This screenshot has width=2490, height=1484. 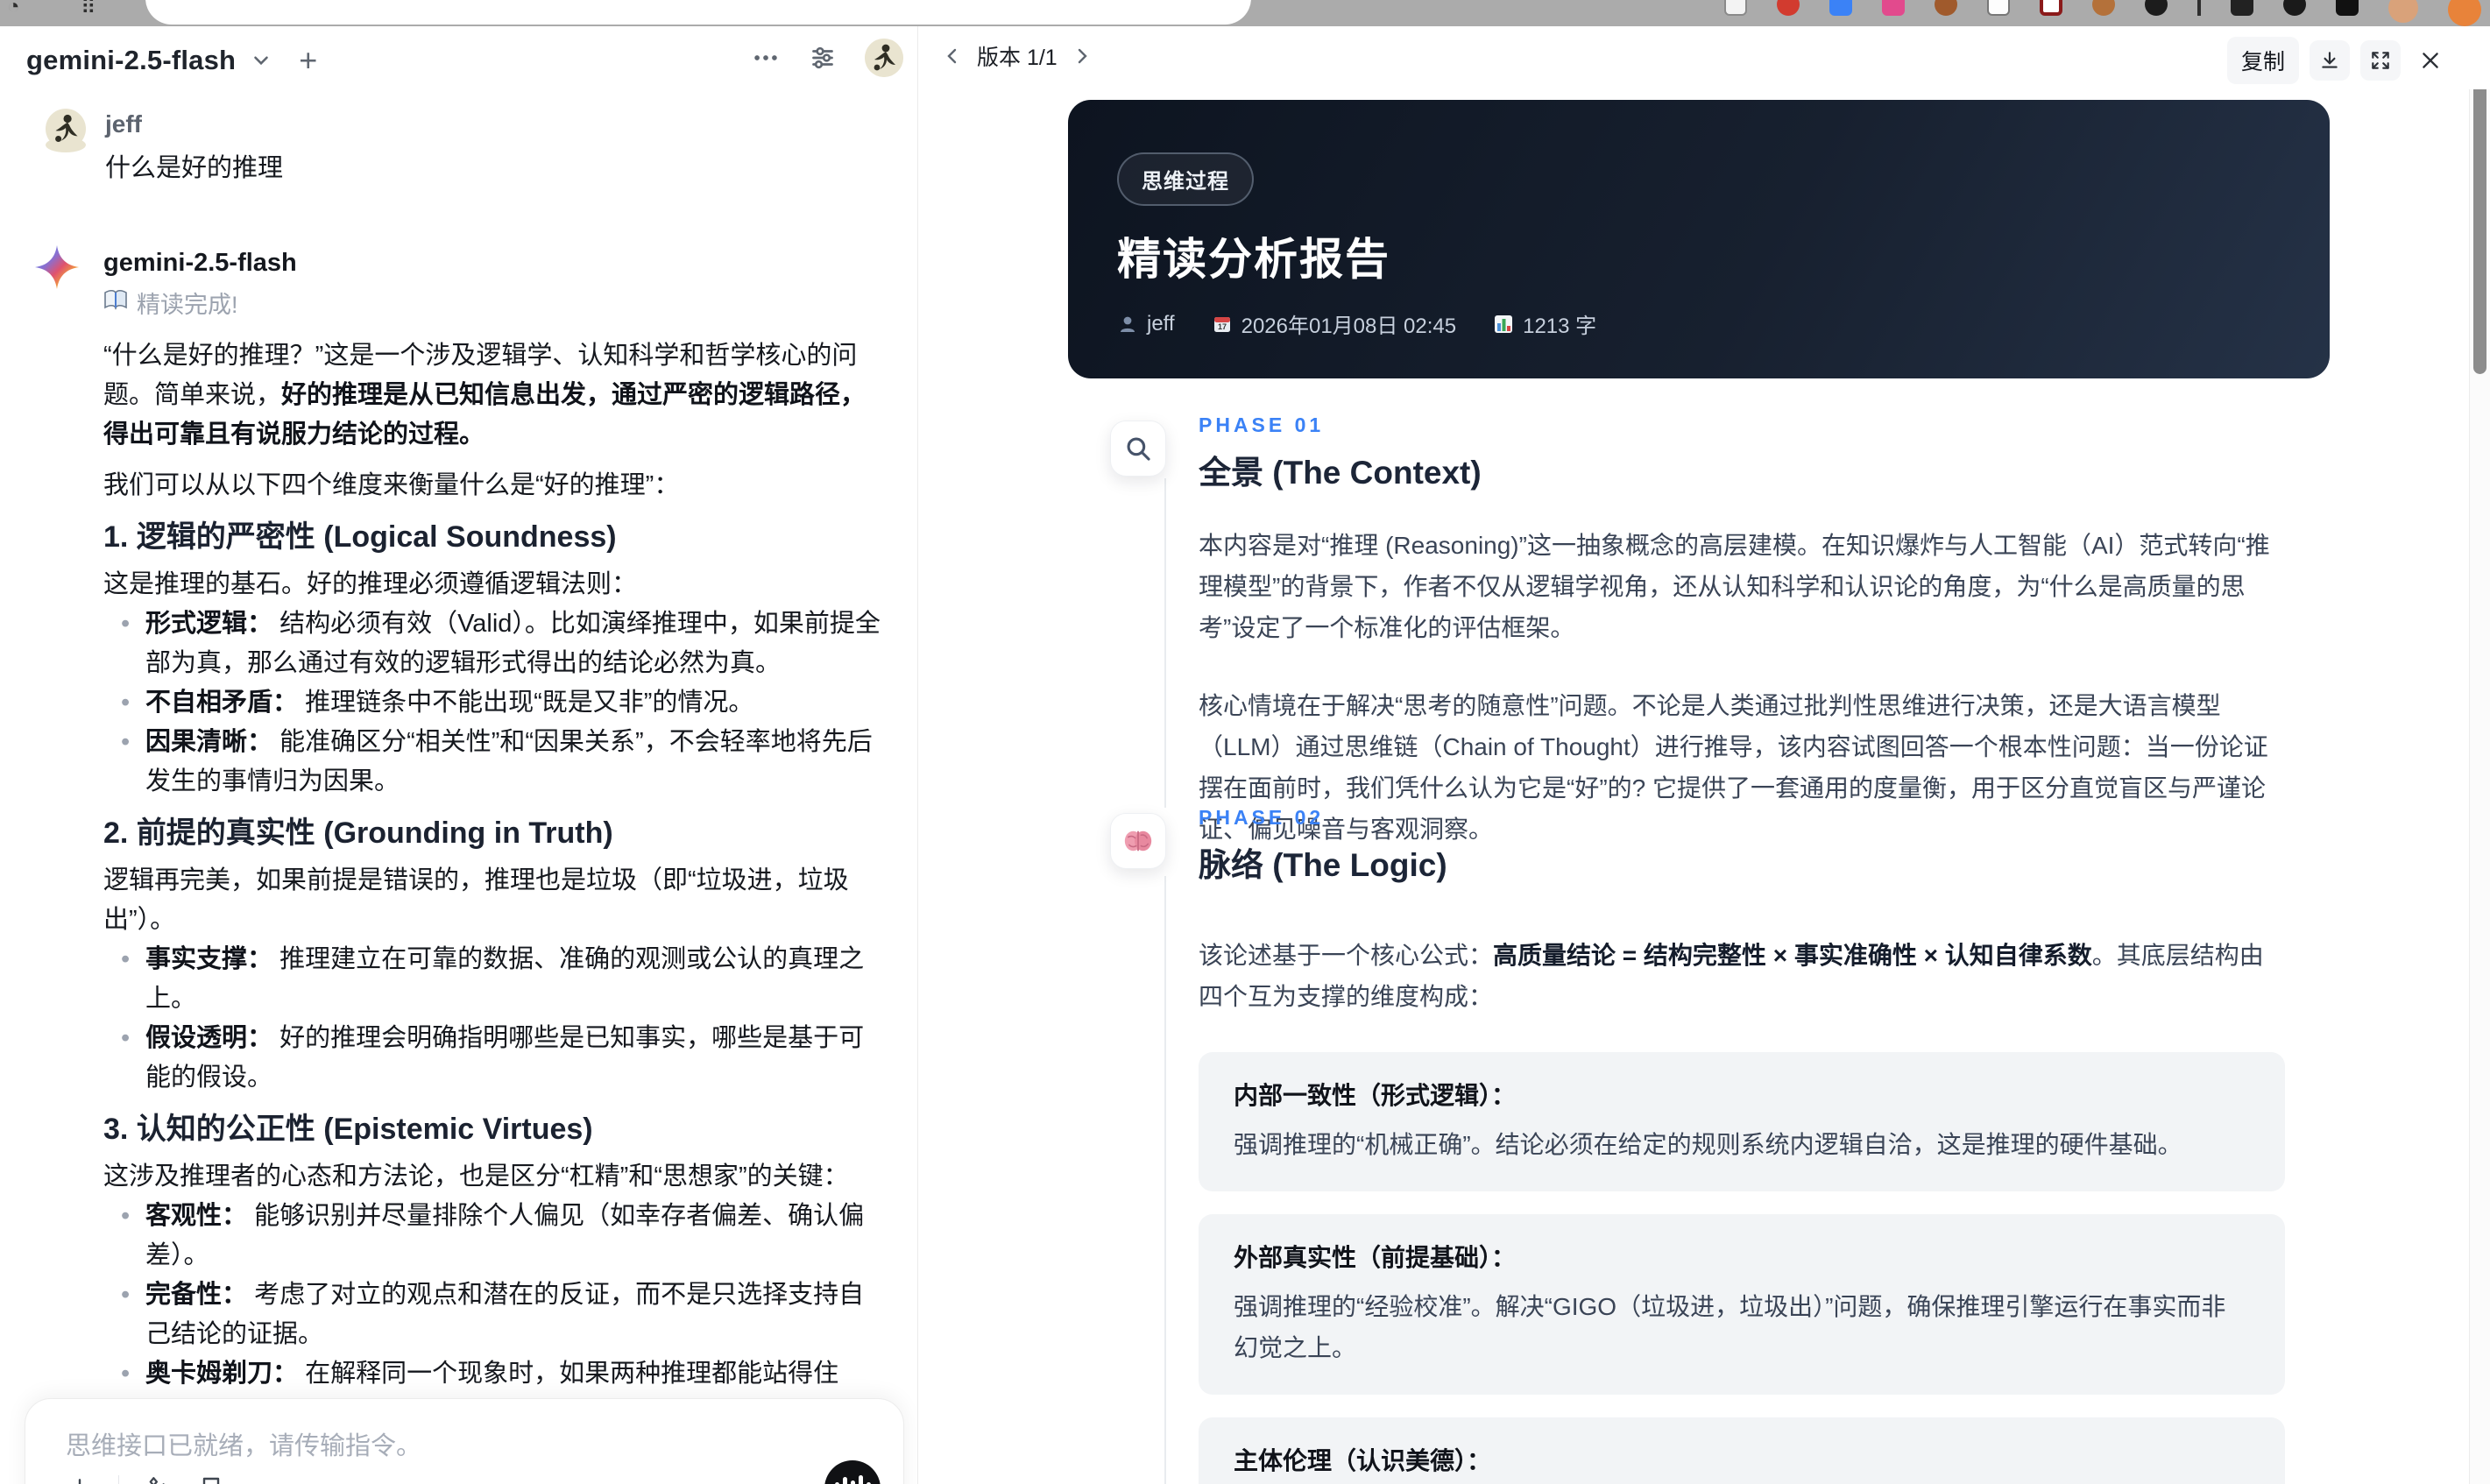 I want to click on assistant-status: 精读完成!, so click(x=170, y=303).